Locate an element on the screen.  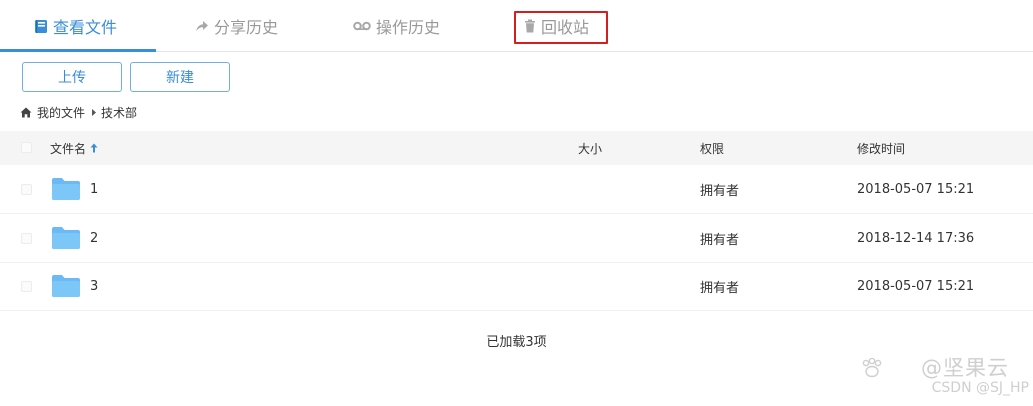
tab-bar: 查看文件 分享历史 操作历史 回收站 is located at coordinates (516, 26).